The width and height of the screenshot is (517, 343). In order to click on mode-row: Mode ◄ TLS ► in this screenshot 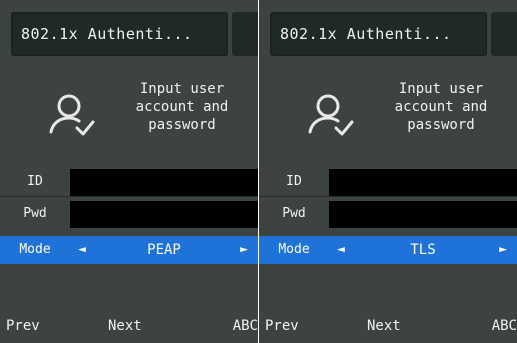, I will do `click(388, 250)`.